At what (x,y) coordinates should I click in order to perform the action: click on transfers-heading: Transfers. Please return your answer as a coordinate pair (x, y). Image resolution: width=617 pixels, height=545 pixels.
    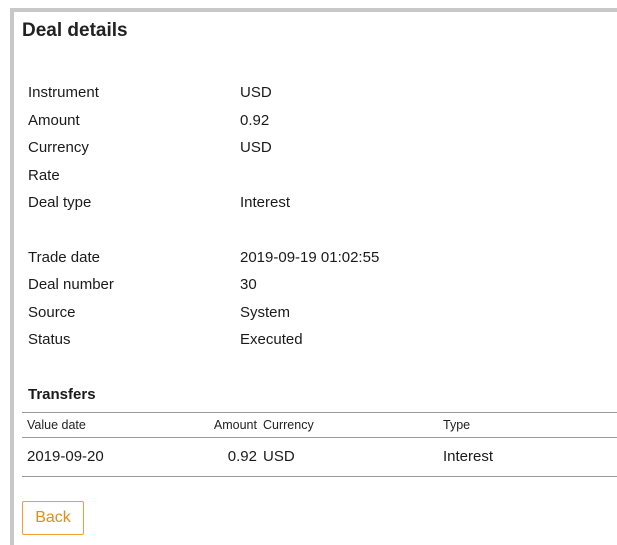
    Looking at the image, I should click on (62, 394).